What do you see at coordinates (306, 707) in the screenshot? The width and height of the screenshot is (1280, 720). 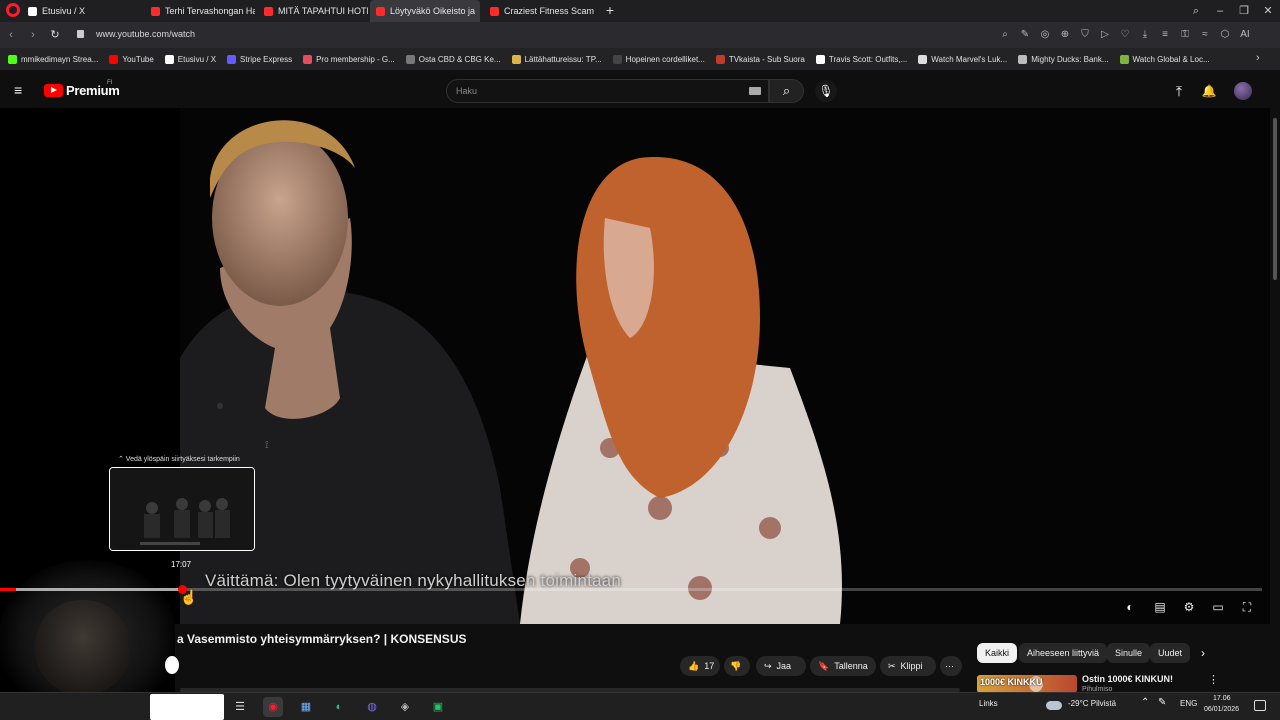 I see `copilot-icon: ▦` at bounding box center [306, 707].